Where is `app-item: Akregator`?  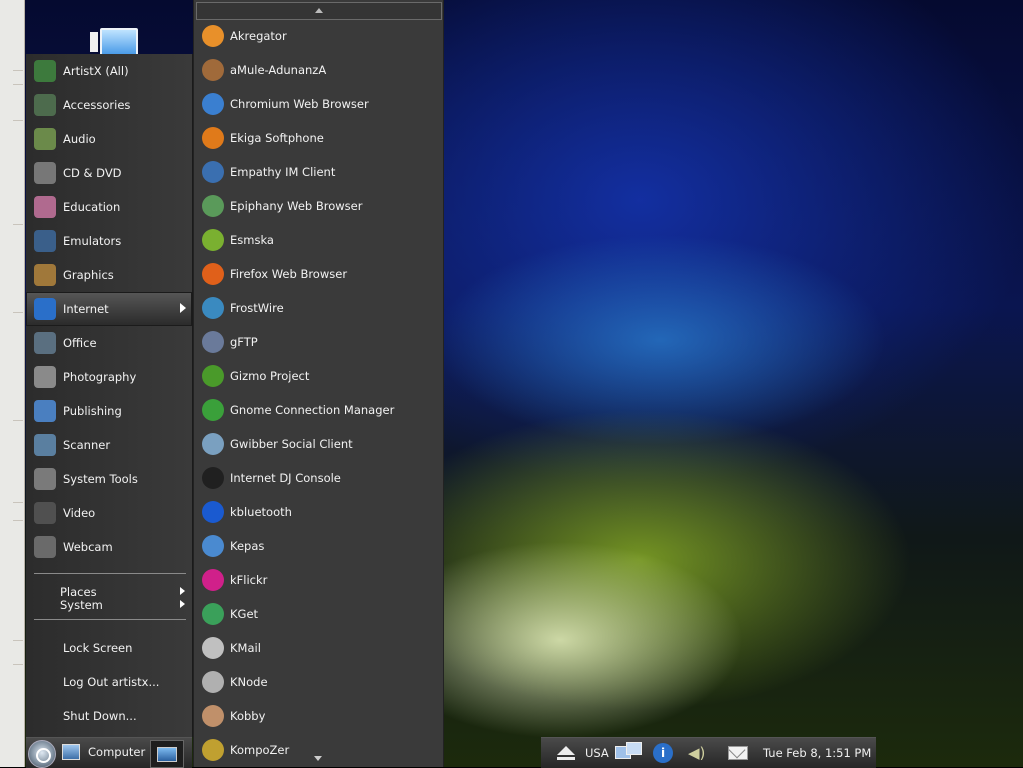 app-item: Akregator is located at coordinates (318, 36).